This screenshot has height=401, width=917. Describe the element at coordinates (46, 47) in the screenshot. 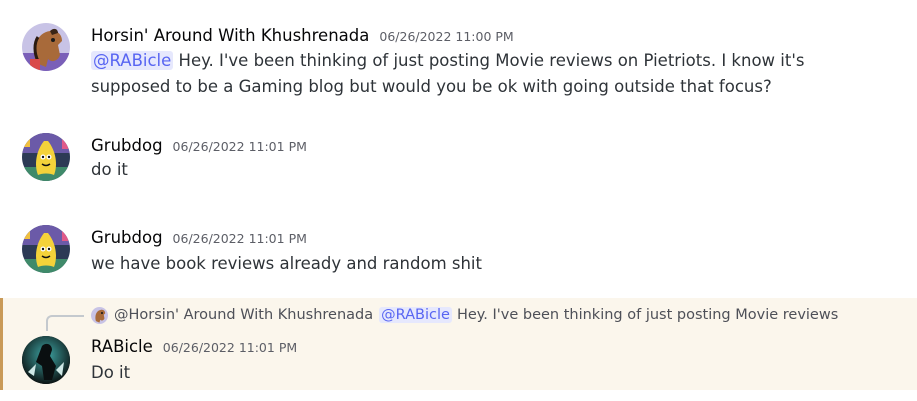

I see `horse-mask-avatar` at that location.